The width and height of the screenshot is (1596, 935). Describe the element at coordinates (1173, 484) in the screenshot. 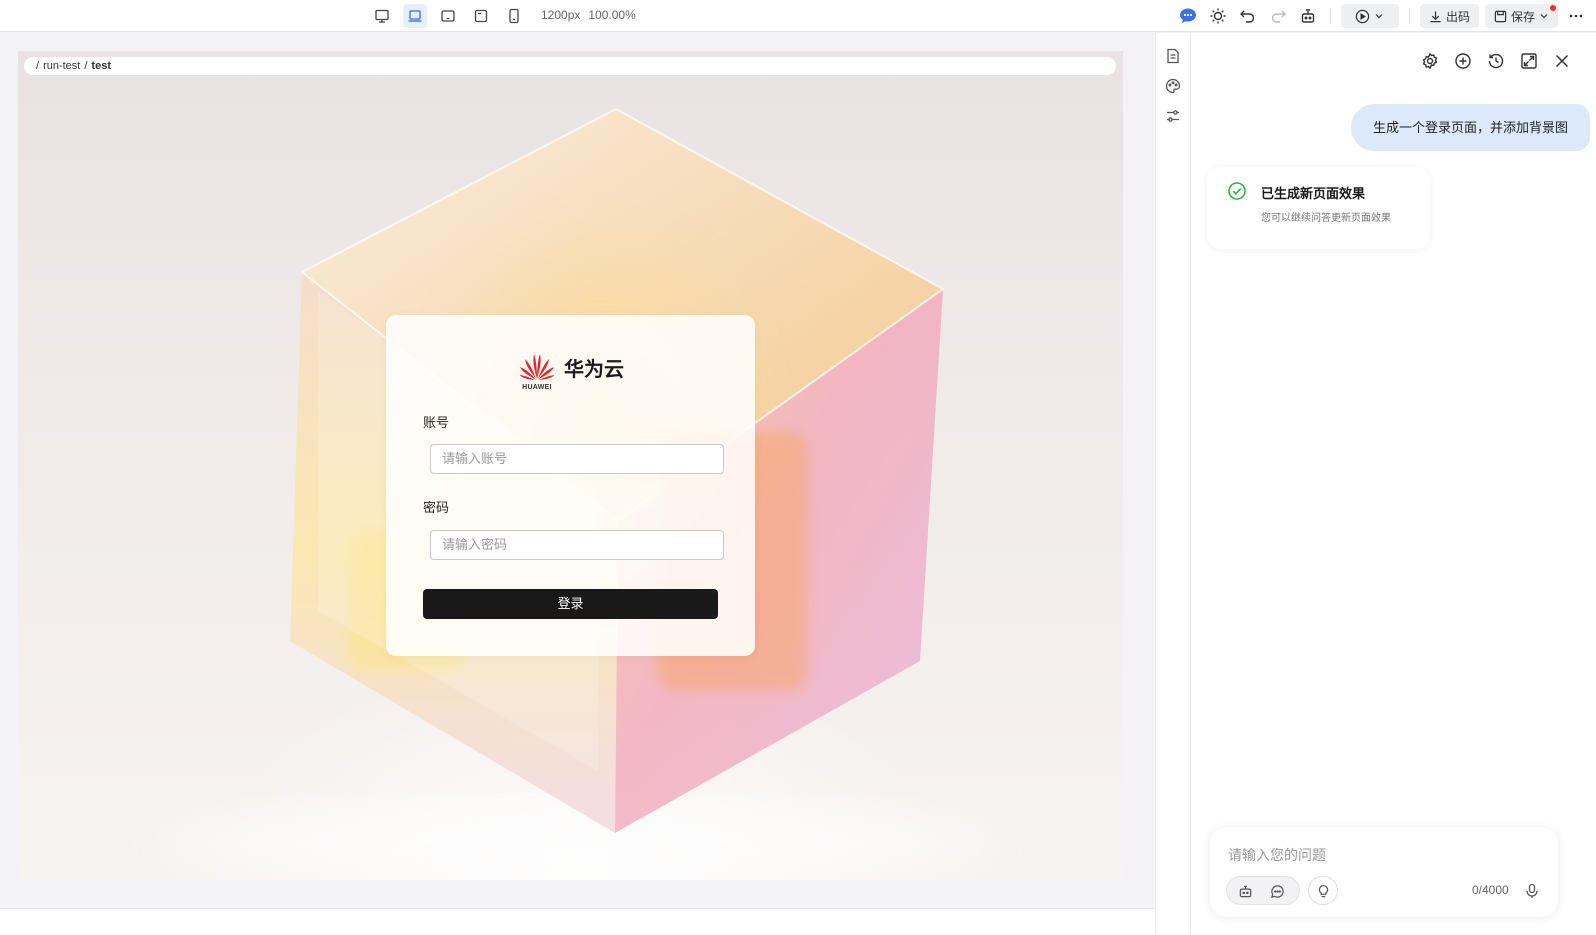

I see `side-tool-strip` at that location.